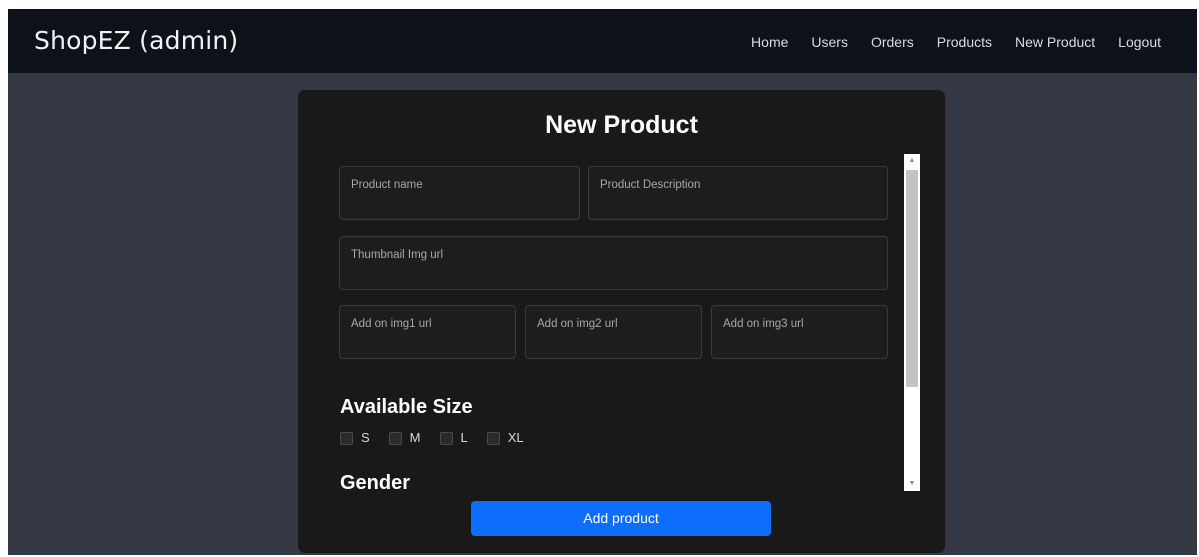 The height and width of the screenshot is (557, 1199). What do you see at coordinates (391, 324) in the screenshot?
I see `addon-img1-placeholder: Add on img1 url` at bounding box center [391, 324].